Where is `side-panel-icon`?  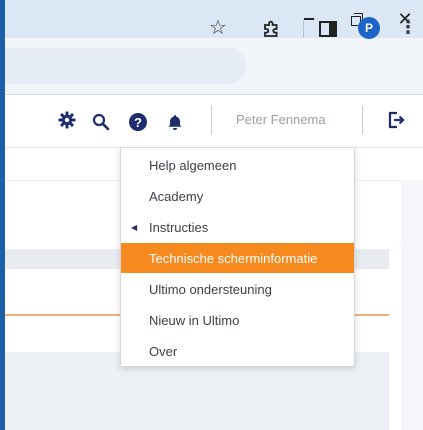
side-panel-icon is located at coordinates (328, 29).